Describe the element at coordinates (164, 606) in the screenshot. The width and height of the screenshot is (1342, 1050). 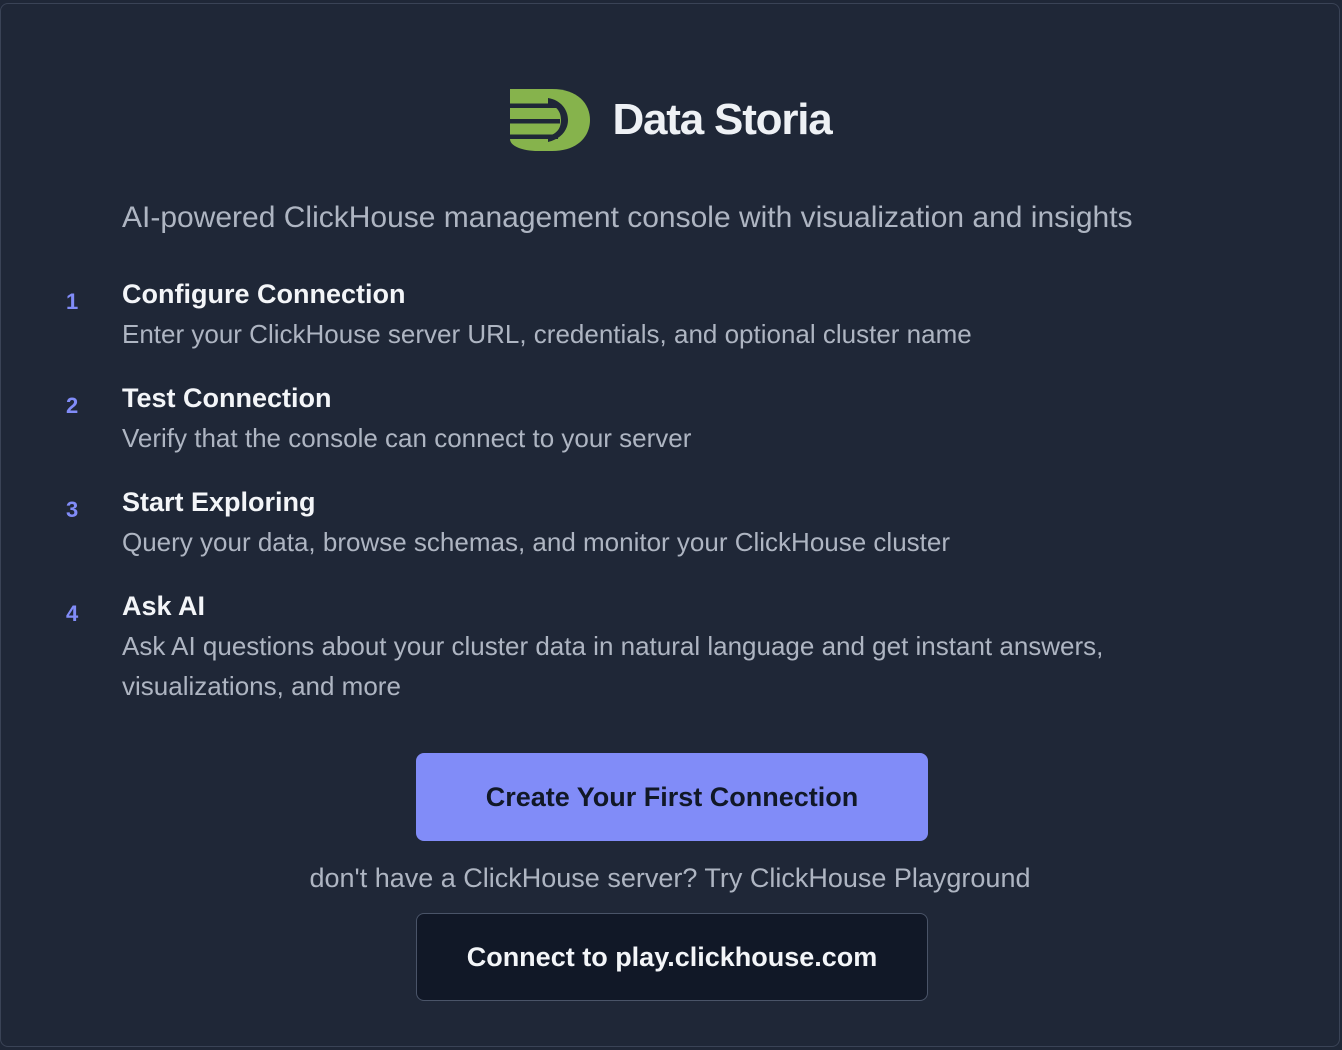
I see `step-title: Ask AI` at that location.